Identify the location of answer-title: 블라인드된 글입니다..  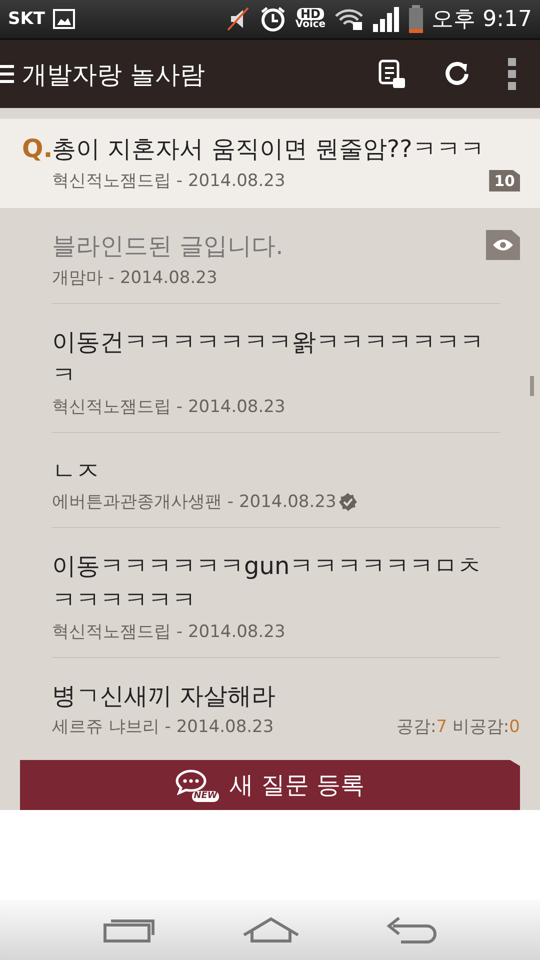
(168, 246).